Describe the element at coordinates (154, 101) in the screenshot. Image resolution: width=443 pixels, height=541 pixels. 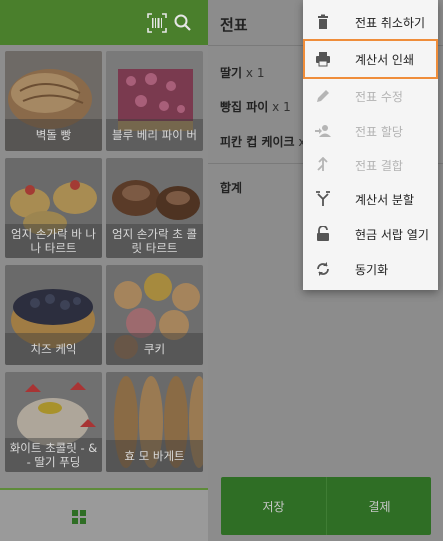
I see `product-tile: 블루 베리 파이 버` at that location.